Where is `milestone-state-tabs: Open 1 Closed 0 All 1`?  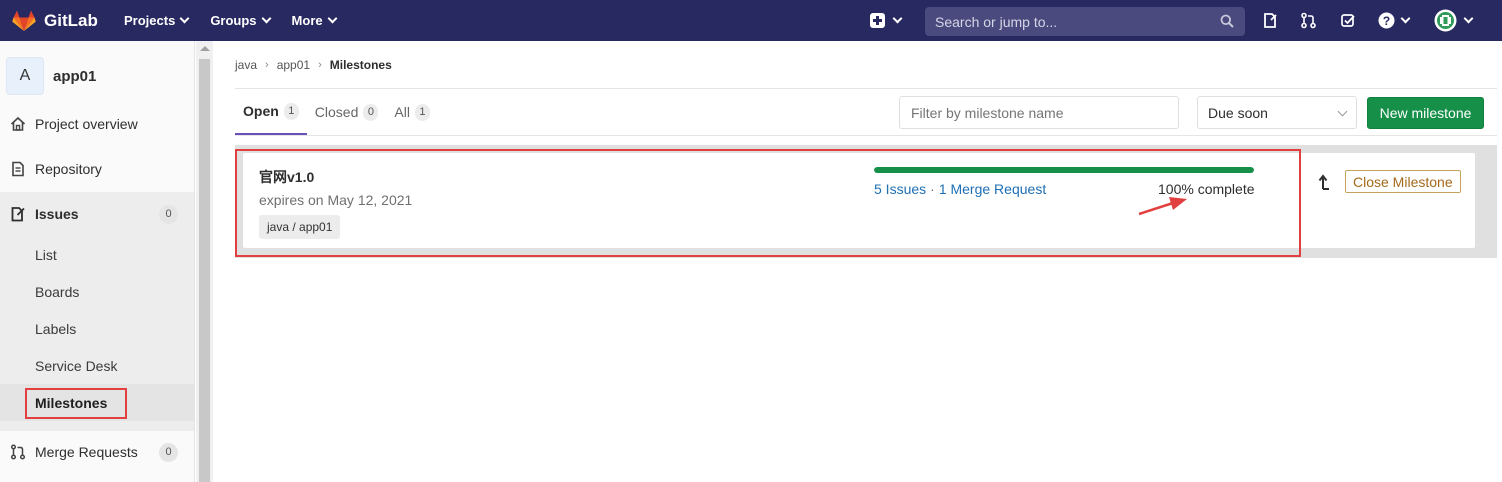
milestone-state-tabs: Open 1 Closed 0 All 1 is located at coordinates (336, 112).